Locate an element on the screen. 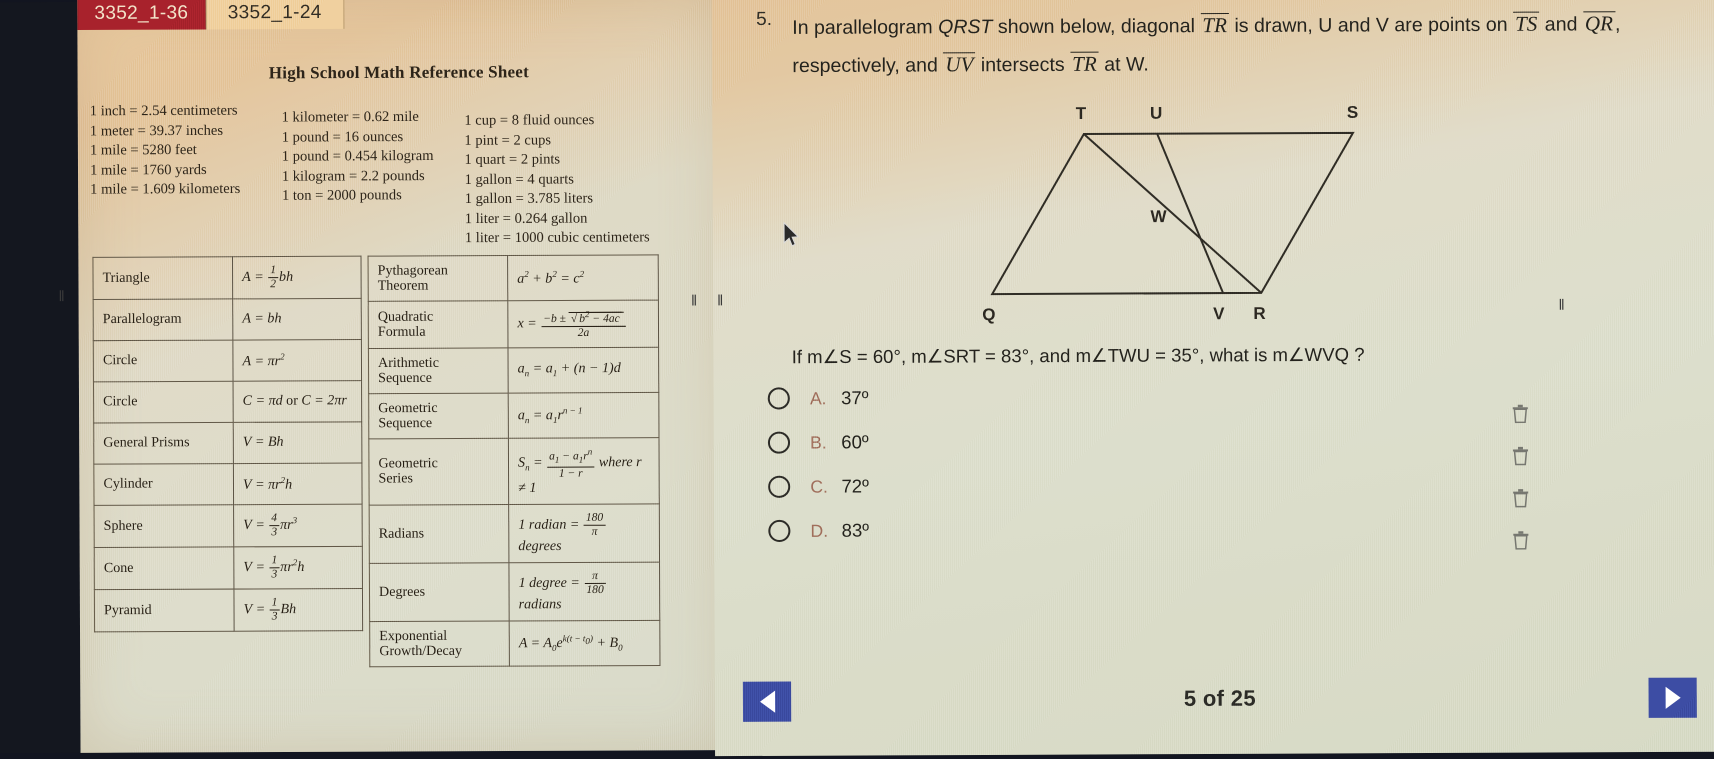  stem-text: shown below, diagonal is located at coordinates (1096, 27).